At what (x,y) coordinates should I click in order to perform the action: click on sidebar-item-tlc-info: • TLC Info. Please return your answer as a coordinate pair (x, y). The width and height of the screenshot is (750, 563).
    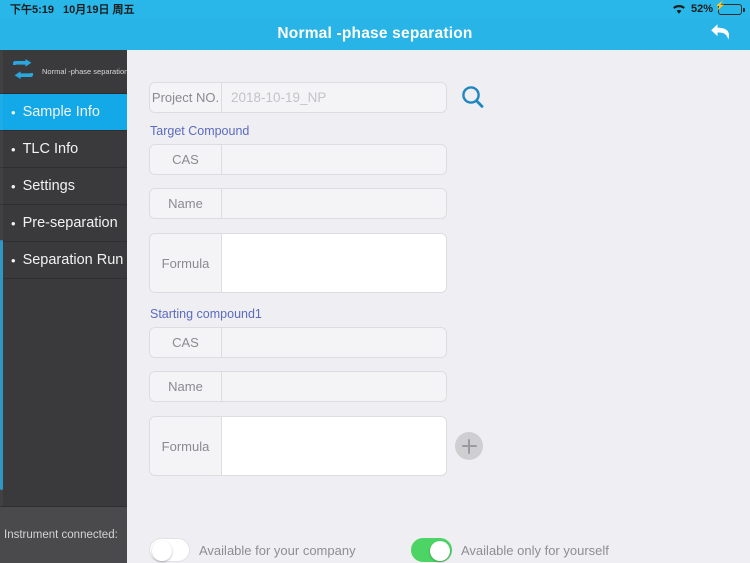
    Looking at the image, I should click on (63, 149).